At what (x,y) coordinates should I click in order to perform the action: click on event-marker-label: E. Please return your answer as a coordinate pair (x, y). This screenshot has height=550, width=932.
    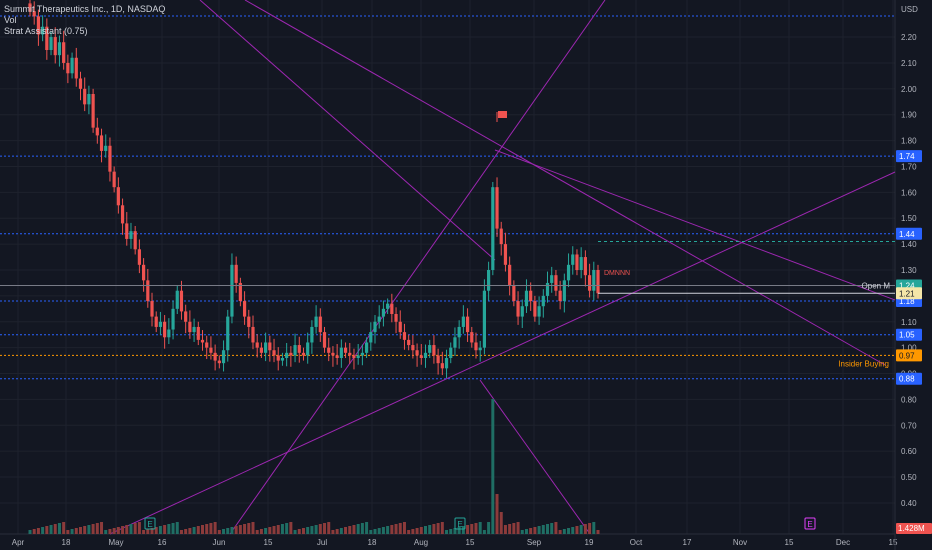
    Looking at the image, I should click on (809, 524).